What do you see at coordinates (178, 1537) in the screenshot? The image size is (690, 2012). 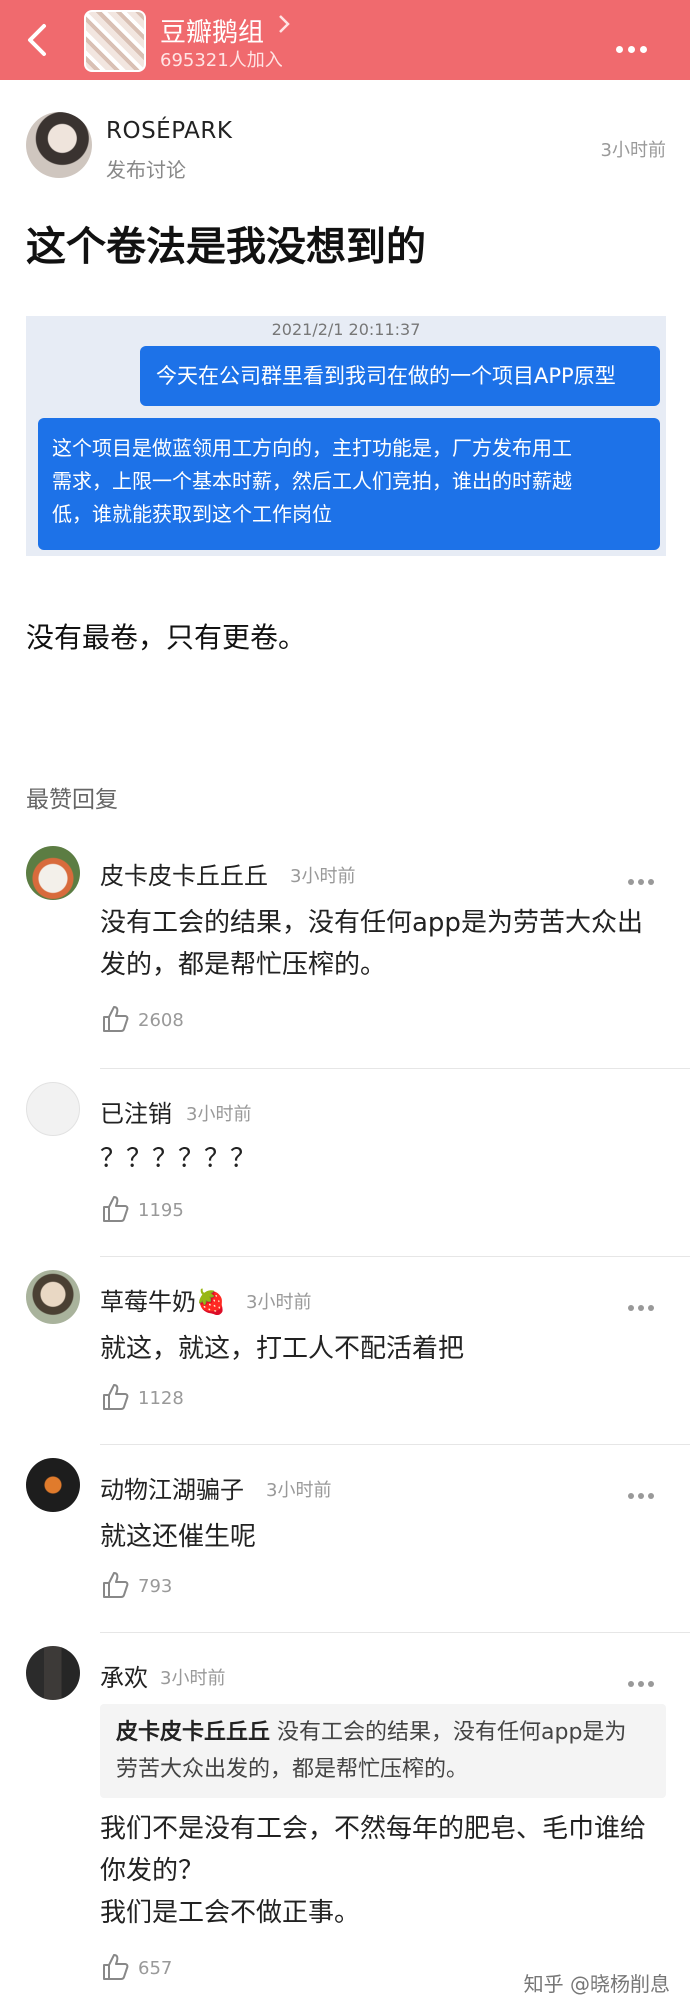 I see `comment-line: 就这还催生呢` at bounding box center [178, 1537].